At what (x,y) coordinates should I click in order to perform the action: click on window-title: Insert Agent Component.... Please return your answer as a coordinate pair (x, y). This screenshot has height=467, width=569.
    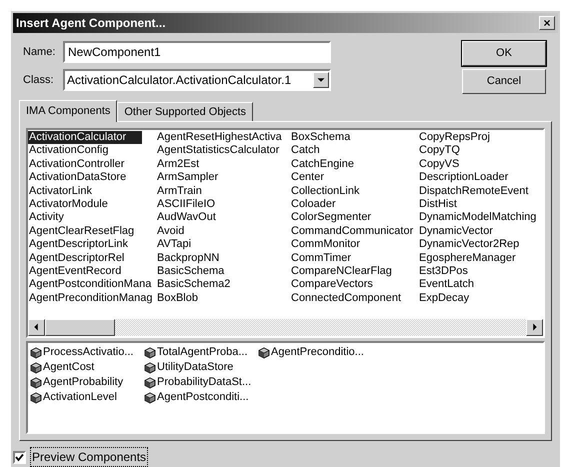
    Looking at the image, I should click on (91, 23).